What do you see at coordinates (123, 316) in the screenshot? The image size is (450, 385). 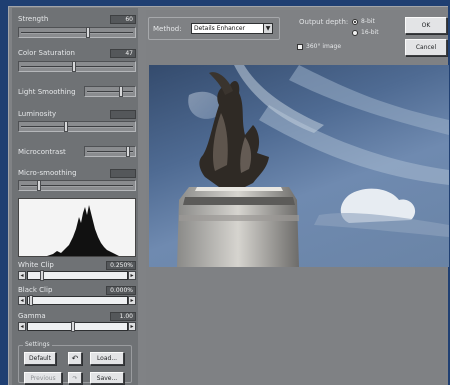 I see `gamma-value: 1.00` at bounding box center [123, 316].